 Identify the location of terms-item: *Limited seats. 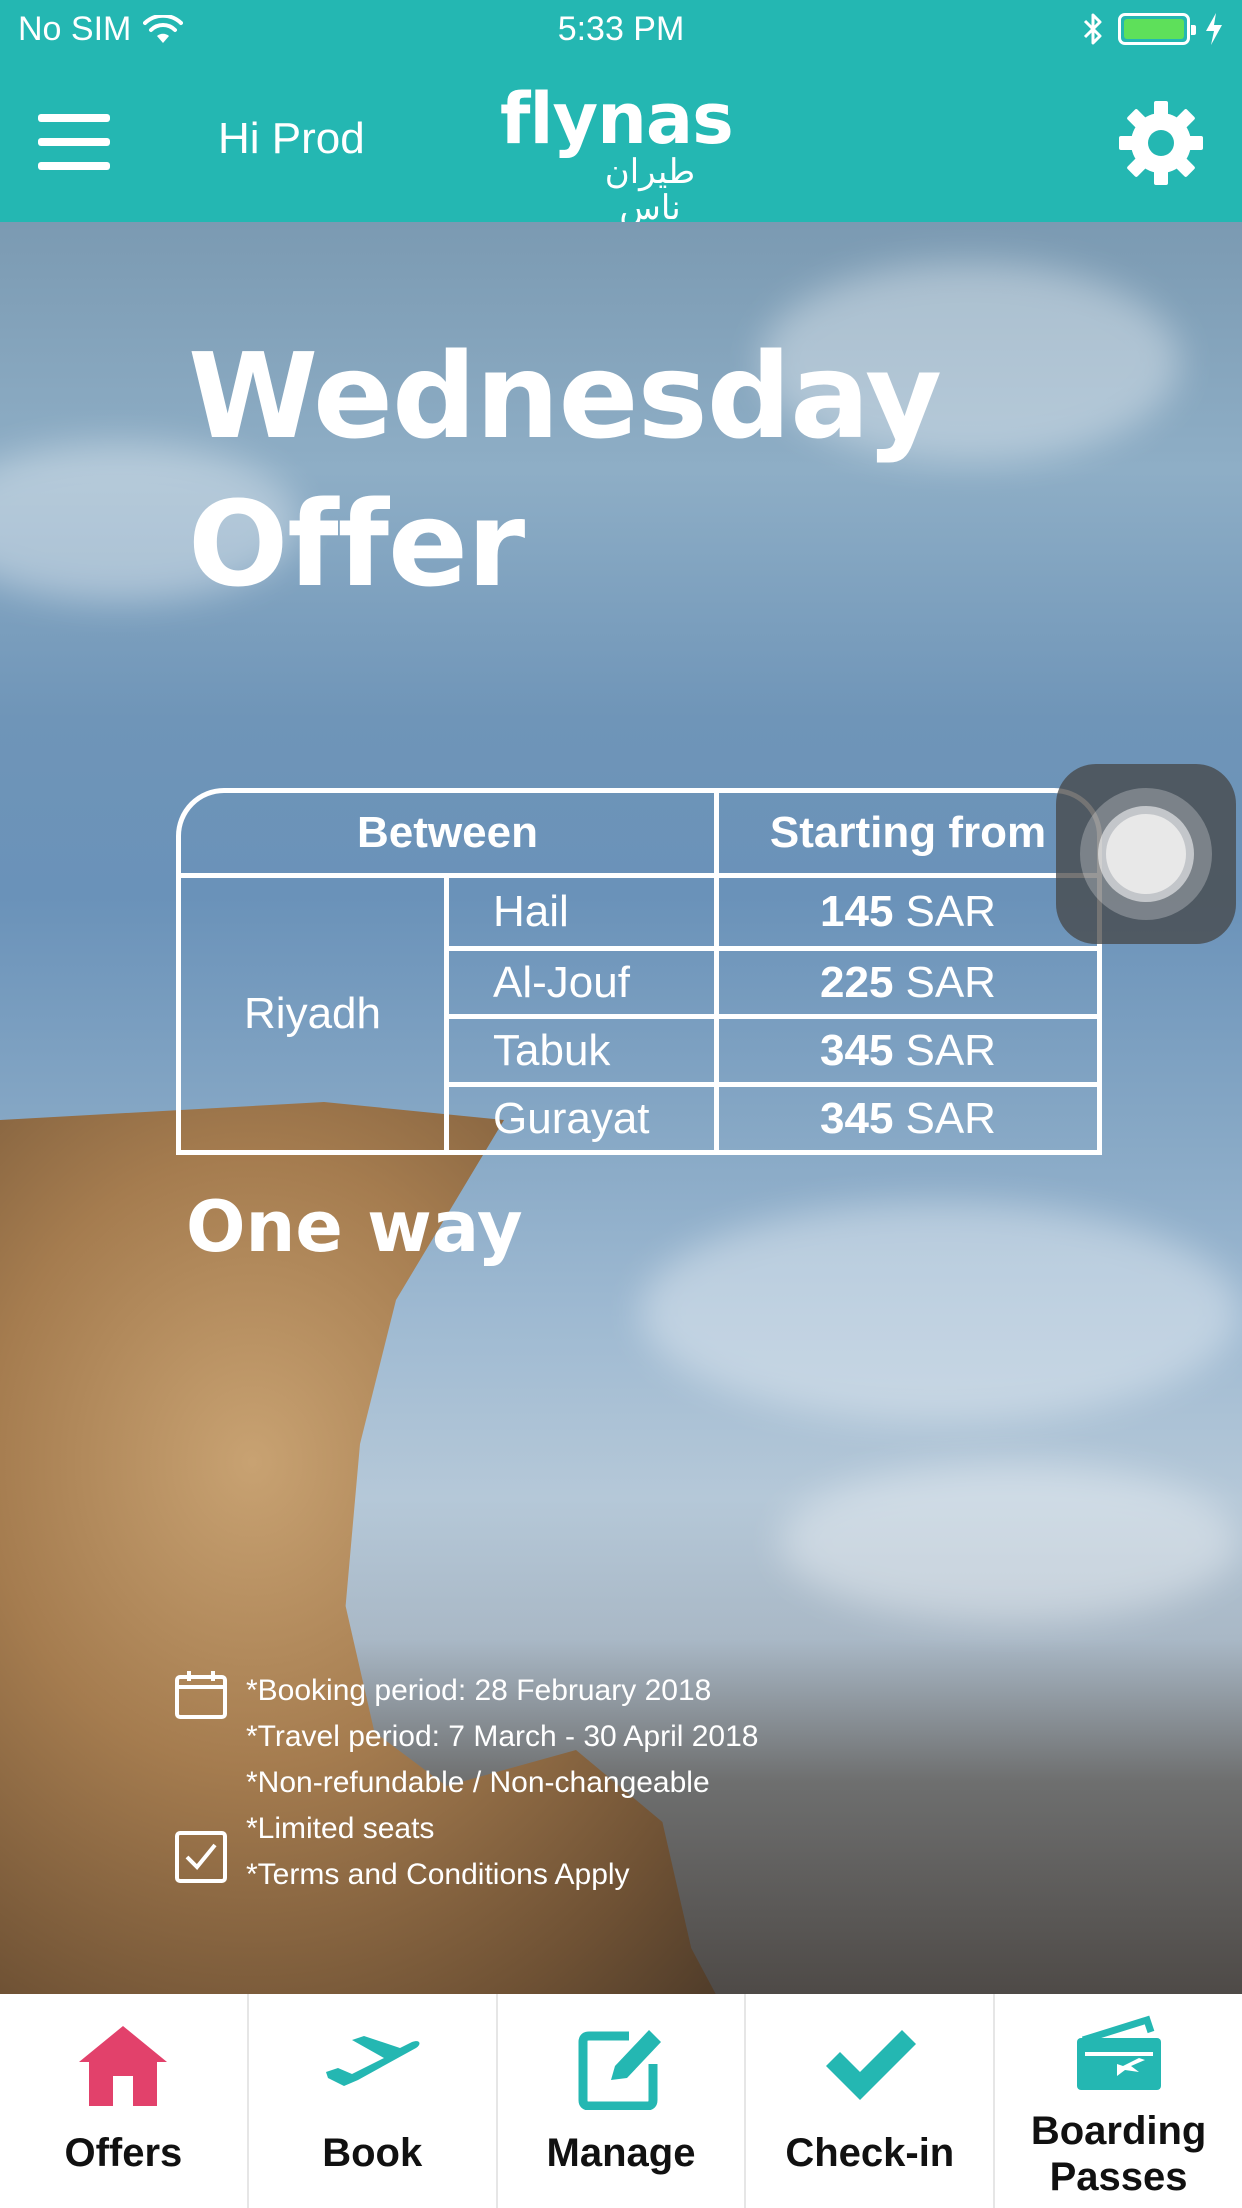
(340, 1828).